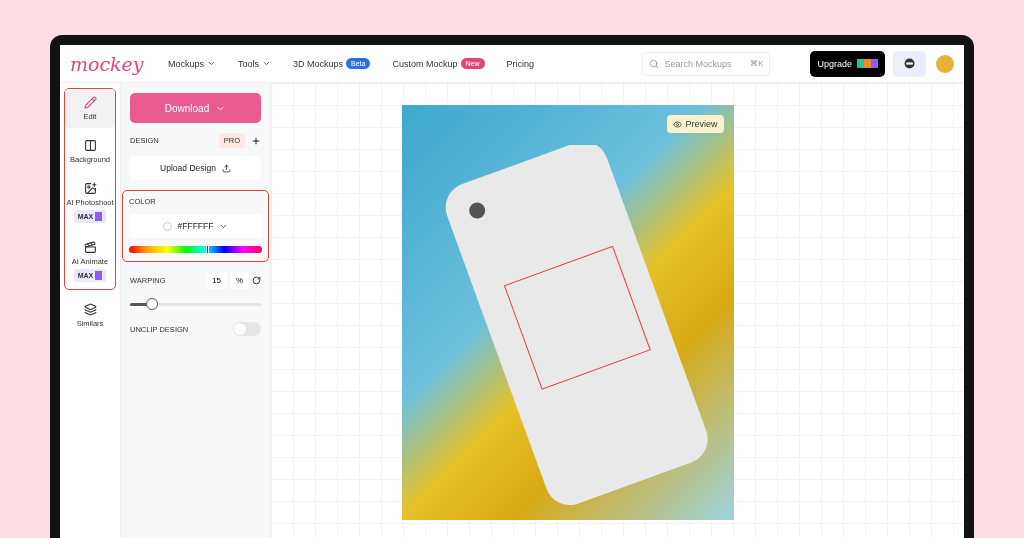 This screenshot has height=538, width=1024. What do you see at coordinates (195, 168) in the screenshot?
I see `upload-design-button: Upload Design` at bounding box center [195, 168].